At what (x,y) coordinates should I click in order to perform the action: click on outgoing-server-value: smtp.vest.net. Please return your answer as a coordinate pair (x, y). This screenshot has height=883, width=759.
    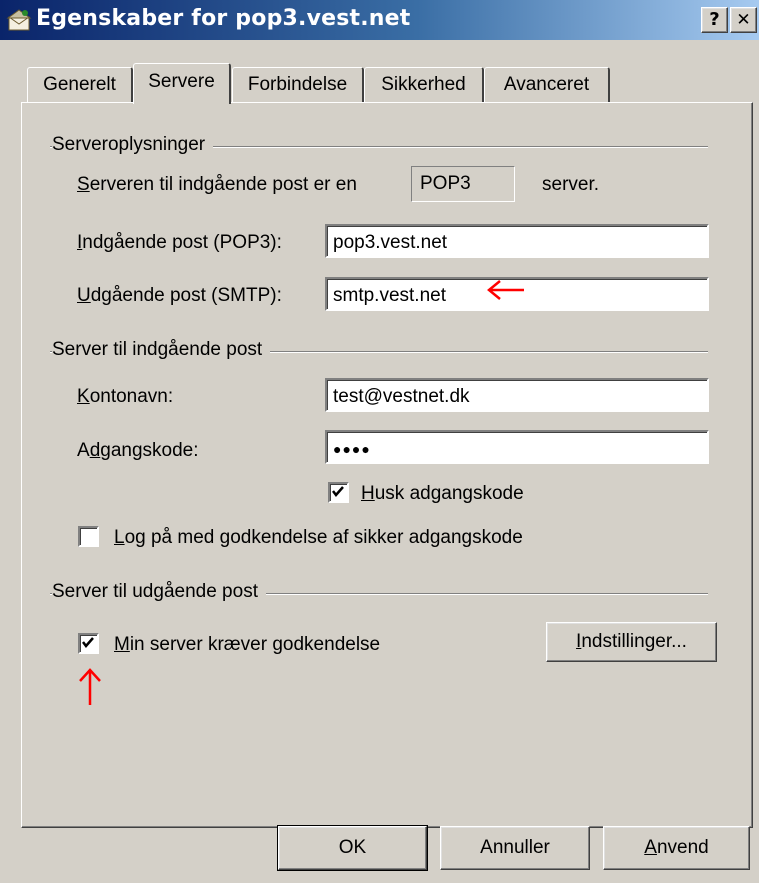
    Looking at the image, I should click on (389, 295).